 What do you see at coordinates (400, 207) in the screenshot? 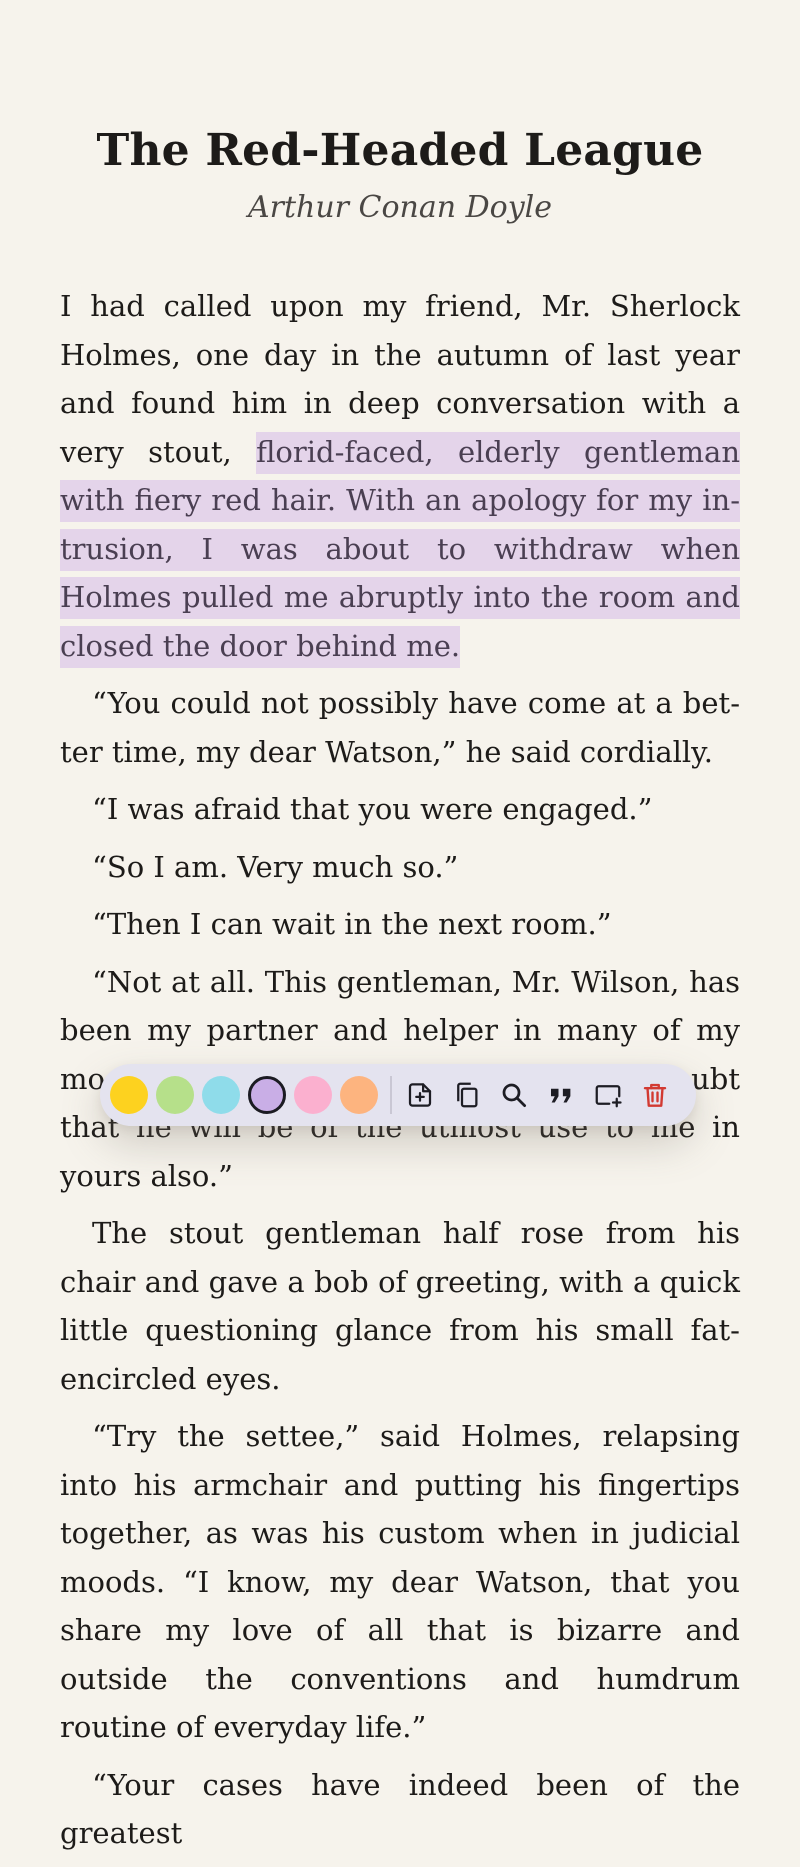
I see `book-author: Arthur Conan Doyle` at bounding box center [400, 207].